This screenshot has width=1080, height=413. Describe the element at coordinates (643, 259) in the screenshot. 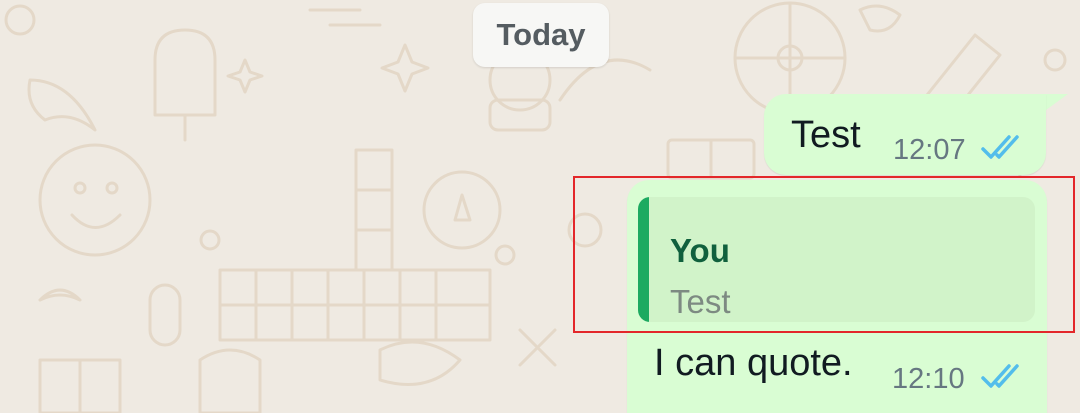

I see `quote-accent-bar` at that location.